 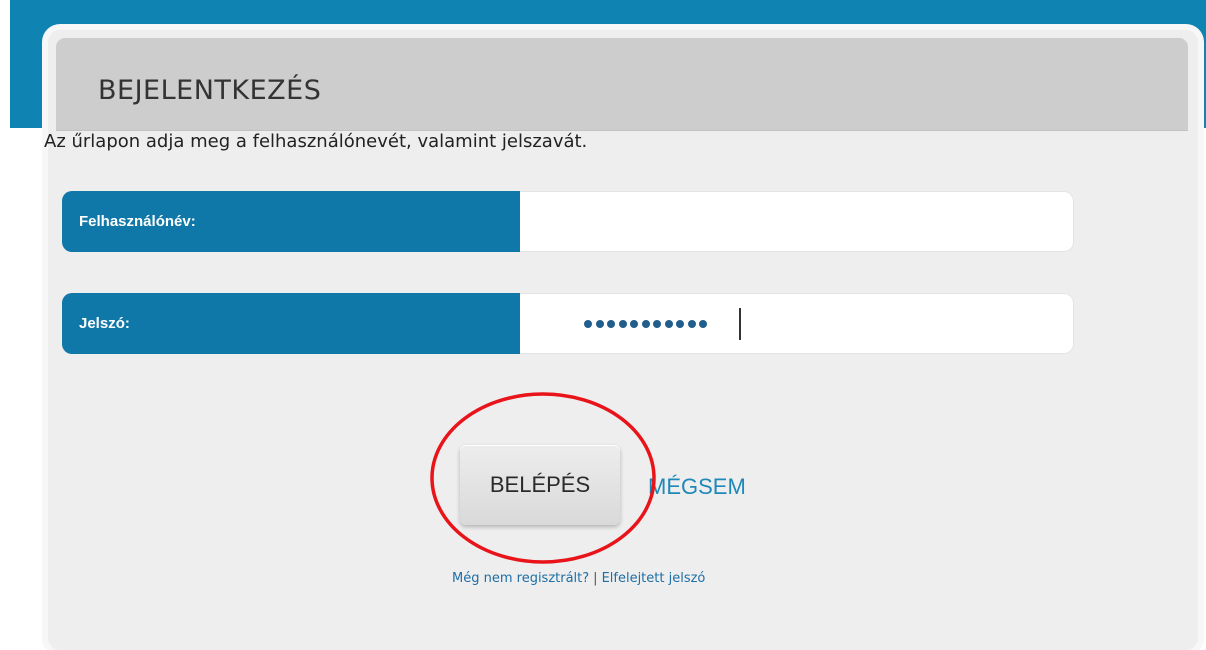 What do you see at coordinates (740, 324) in the screenshot?
I see `text-cursor` at bounding box center [740, 324].